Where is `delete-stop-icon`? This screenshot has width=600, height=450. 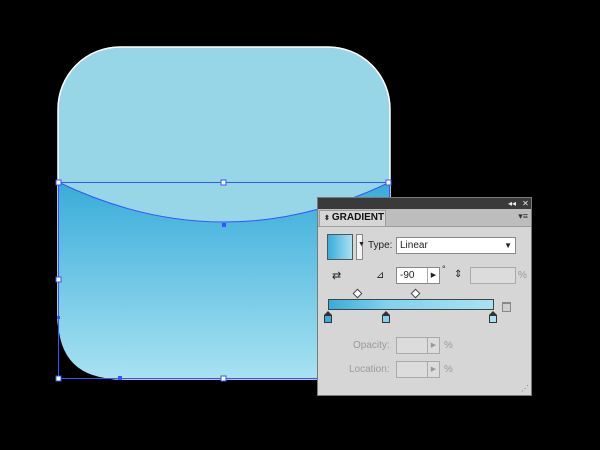
delete-stop-icon is located at coordinates (506, 307).